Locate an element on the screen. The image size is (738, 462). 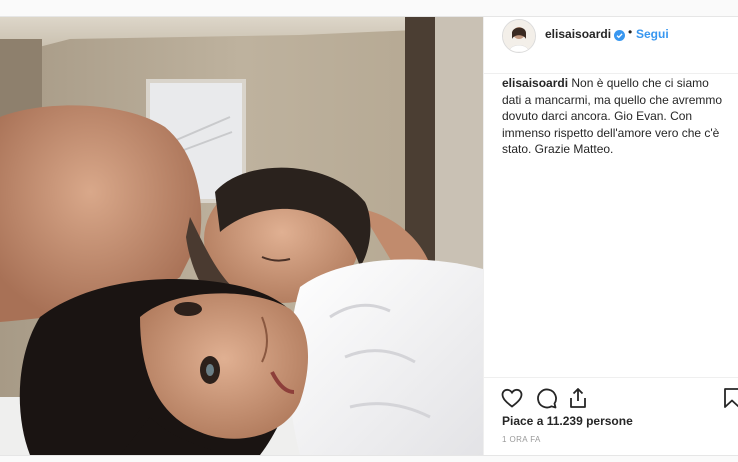
share-icon is located at coordinates (578, 398).